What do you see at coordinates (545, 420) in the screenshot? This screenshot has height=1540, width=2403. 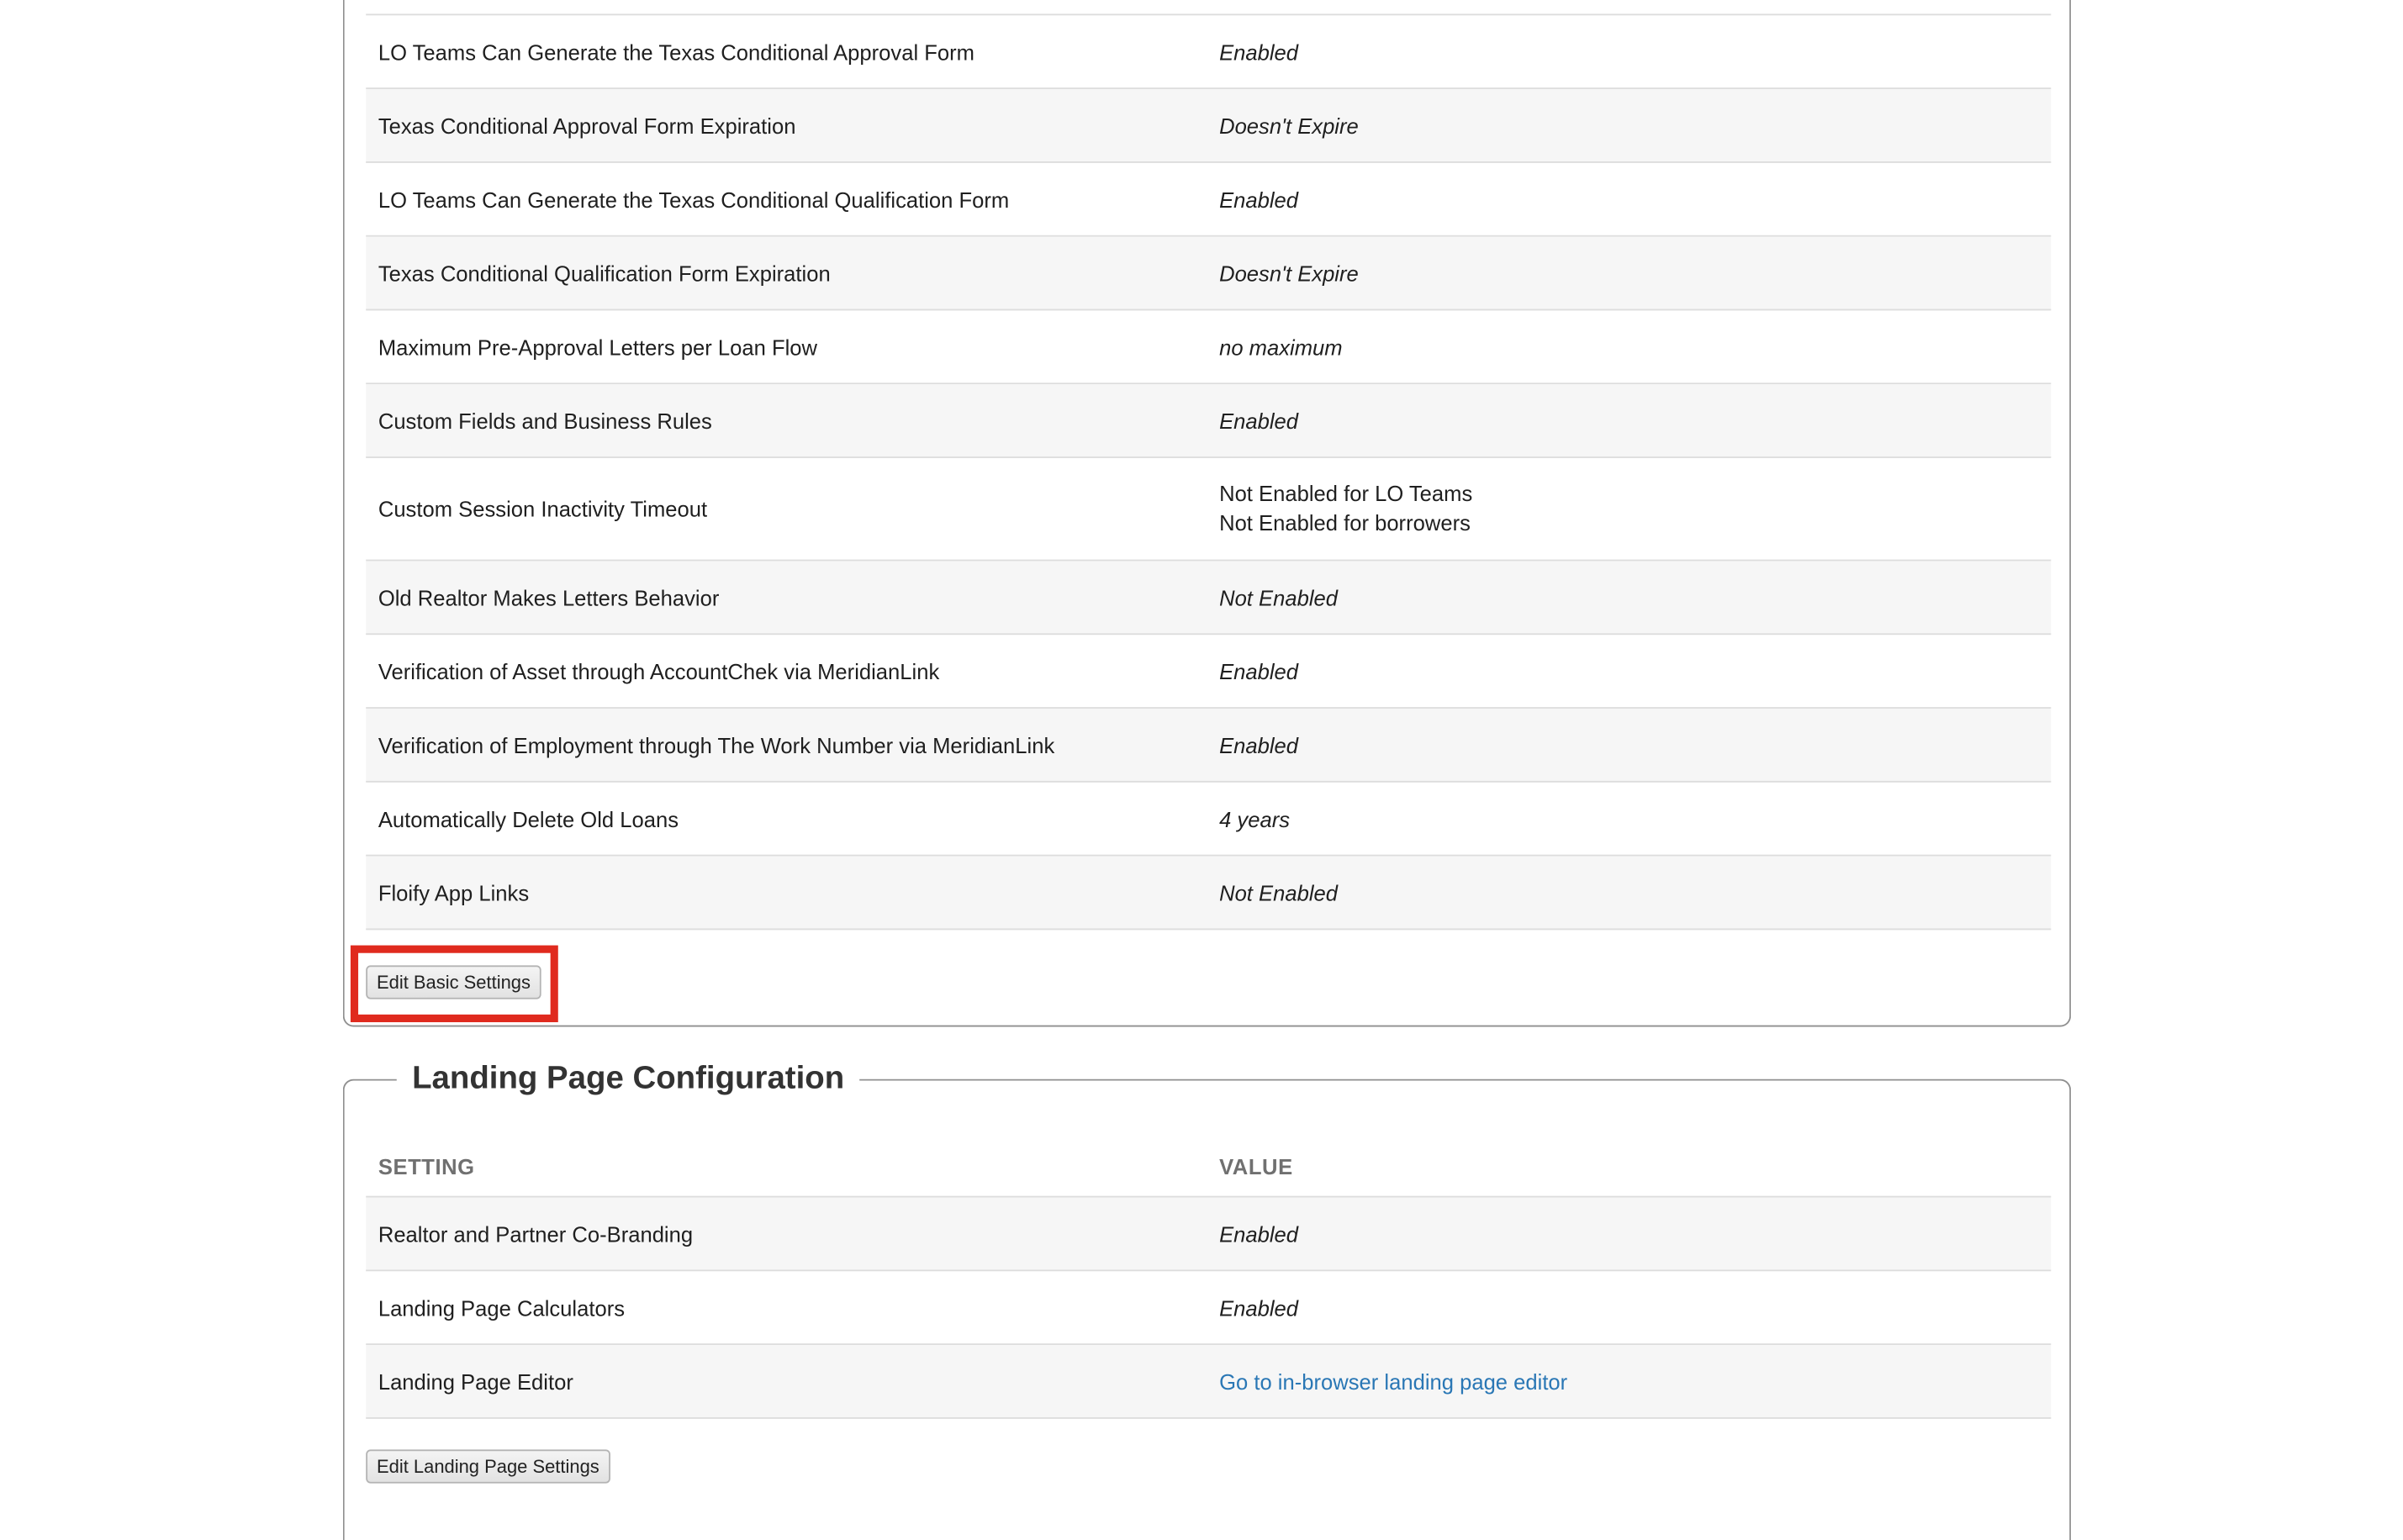 I see `setting-name: Custom Fields and Business Rules` at bounding box center [545, 420].